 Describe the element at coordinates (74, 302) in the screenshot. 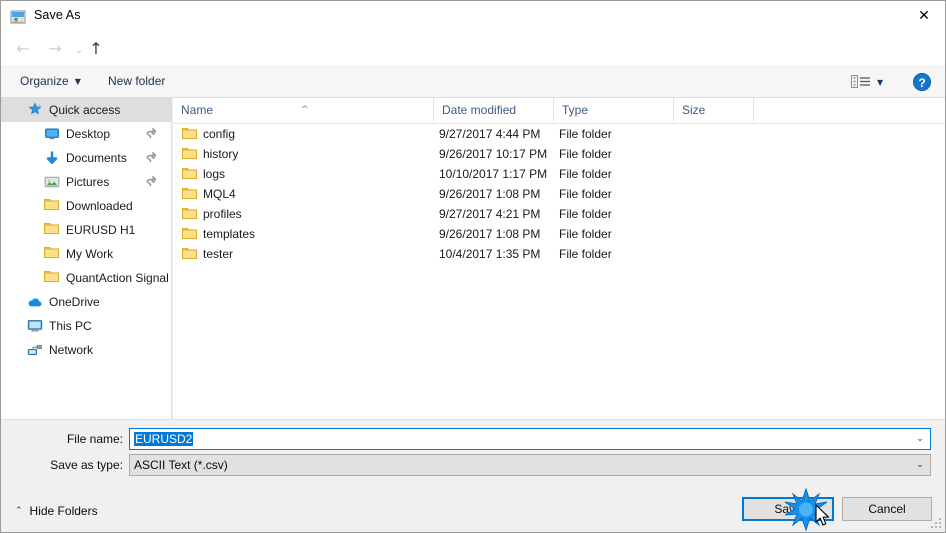

I see `sidebar-item-label: OneDrive` at that location.